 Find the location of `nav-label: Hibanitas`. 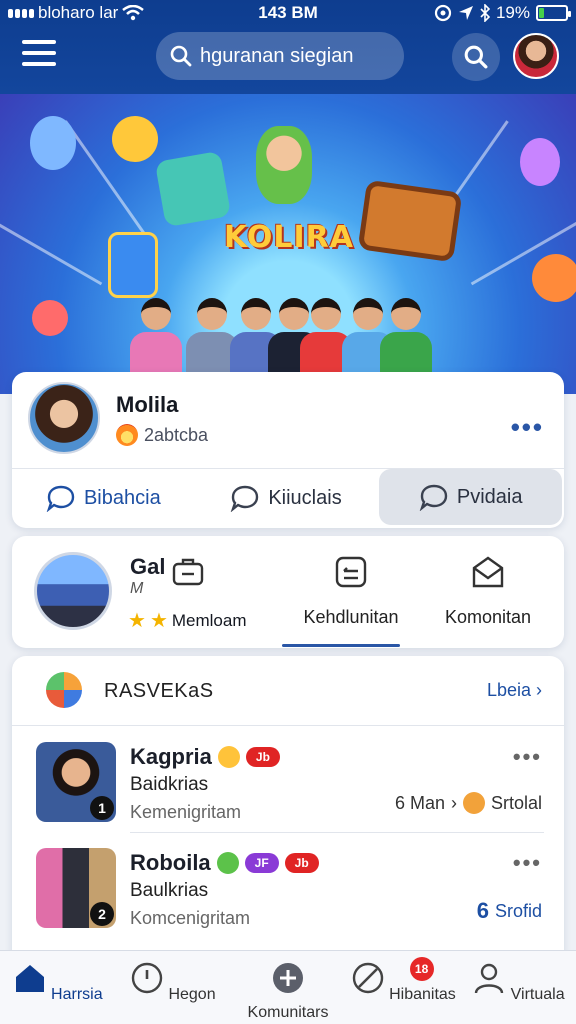

nav-label: Hibanitas is located at coordinates (422, 994).